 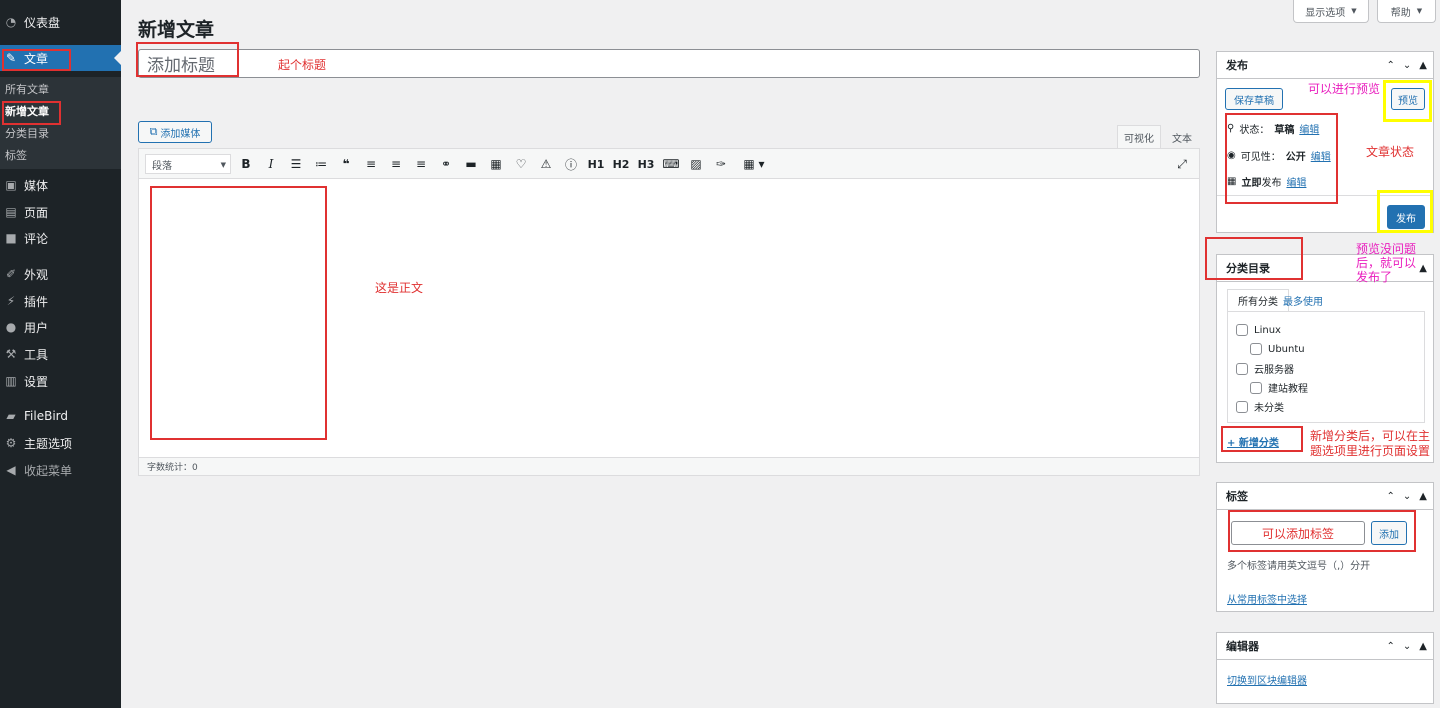 What do you see at coordinates (11, 238) in the screenshot?
I see `comment-icon: ■` at bounding box center [11, 238].